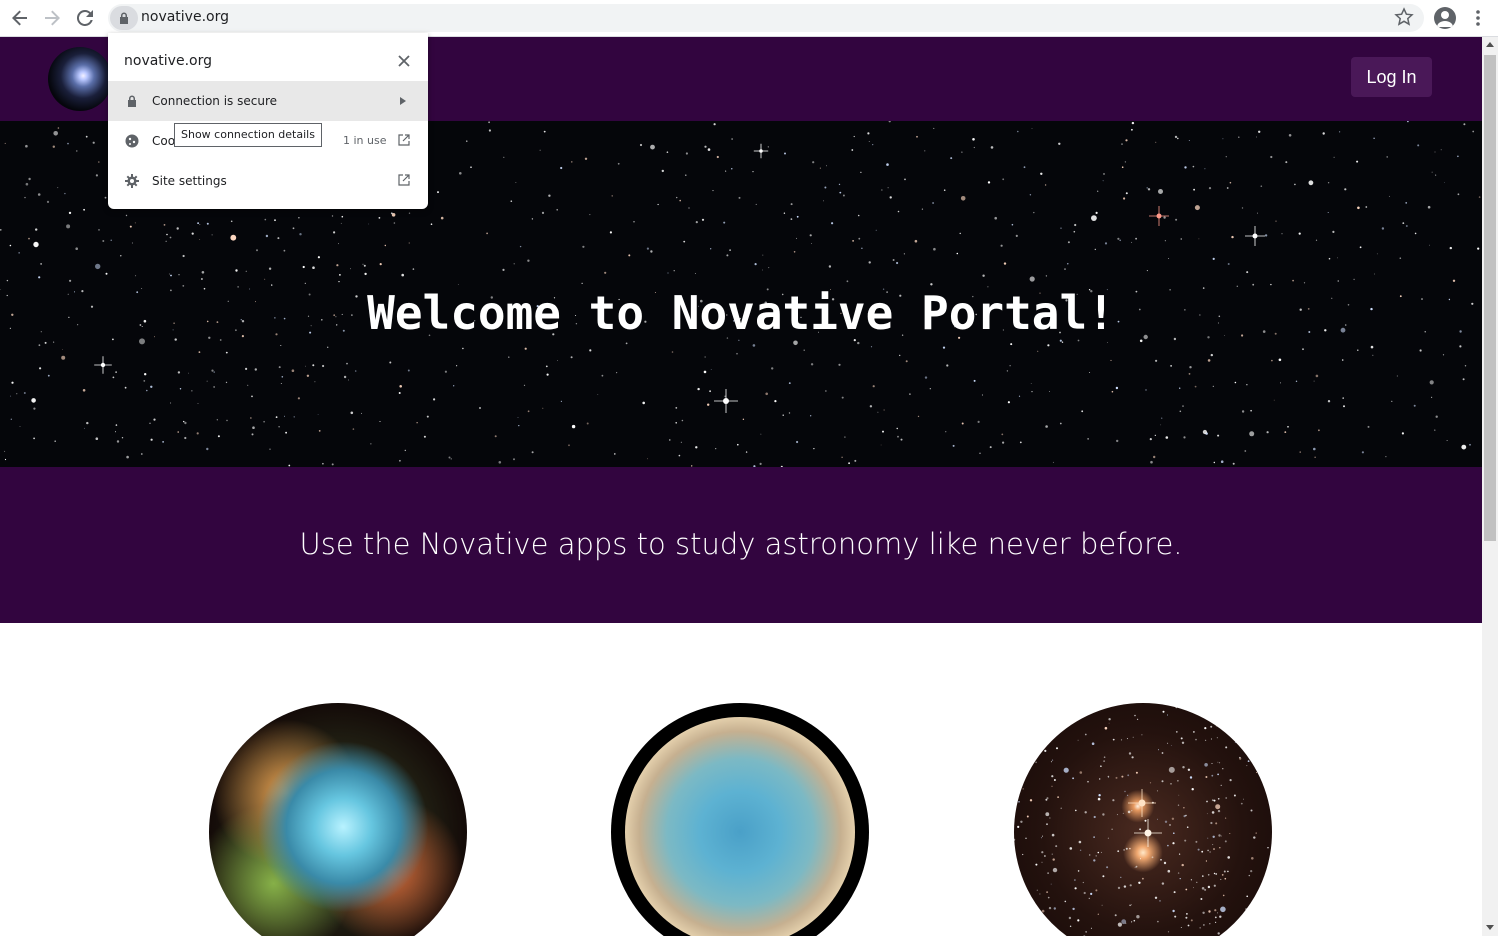  I want to click on login-button: Log In, so click(1391, 77).